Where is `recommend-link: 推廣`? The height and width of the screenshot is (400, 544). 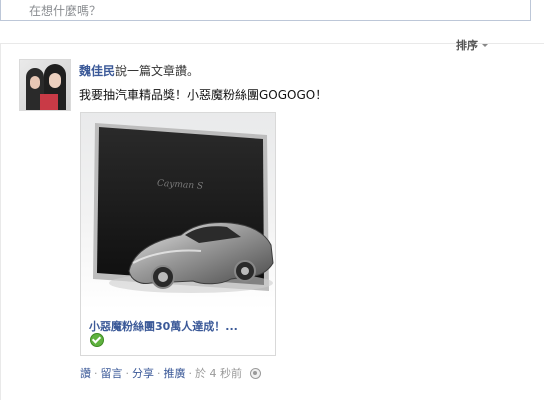 recommend-link: 推廣 is located at coordinates (175, 373).